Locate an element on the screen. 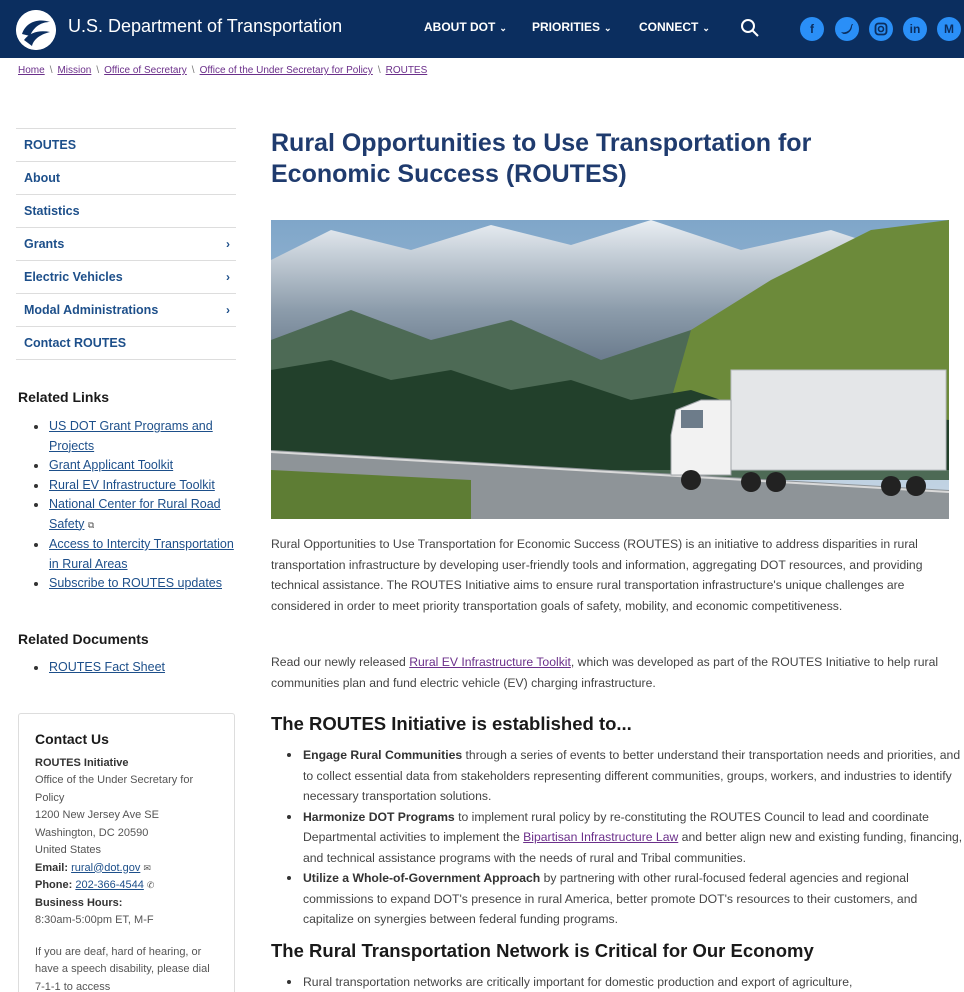  toolkit-text: Read our newly released is located at coordinates (340, 662).